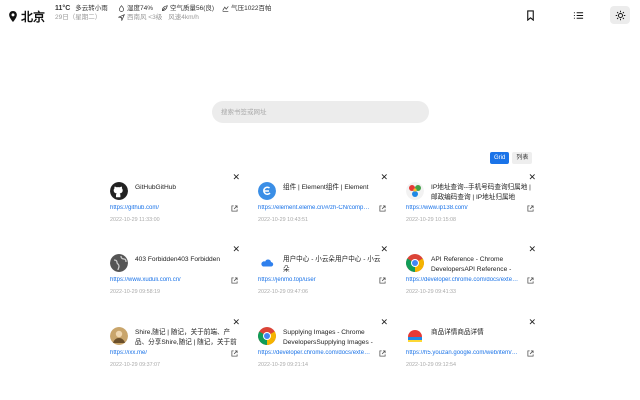  I want to click on pressure-text: 气压1022百帕, so click(251, 8).